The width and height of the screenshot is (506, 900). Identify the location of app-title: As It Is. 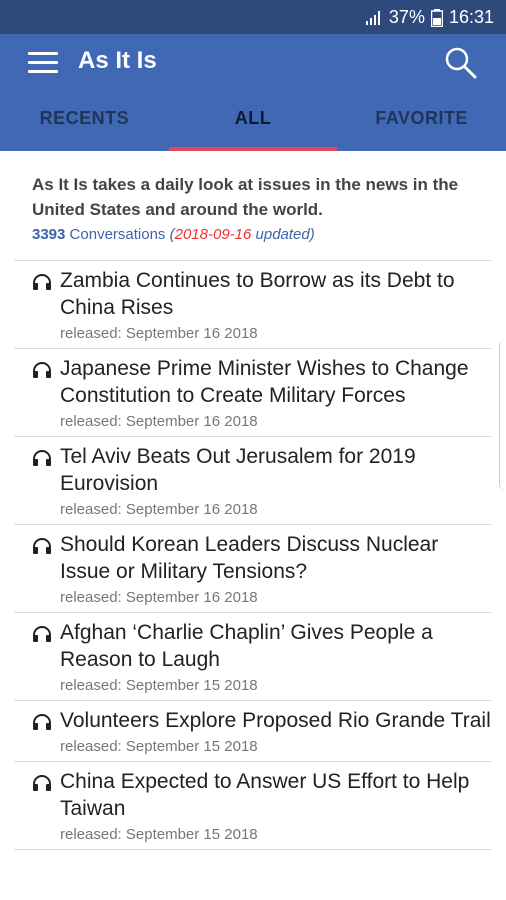
(117, 60).